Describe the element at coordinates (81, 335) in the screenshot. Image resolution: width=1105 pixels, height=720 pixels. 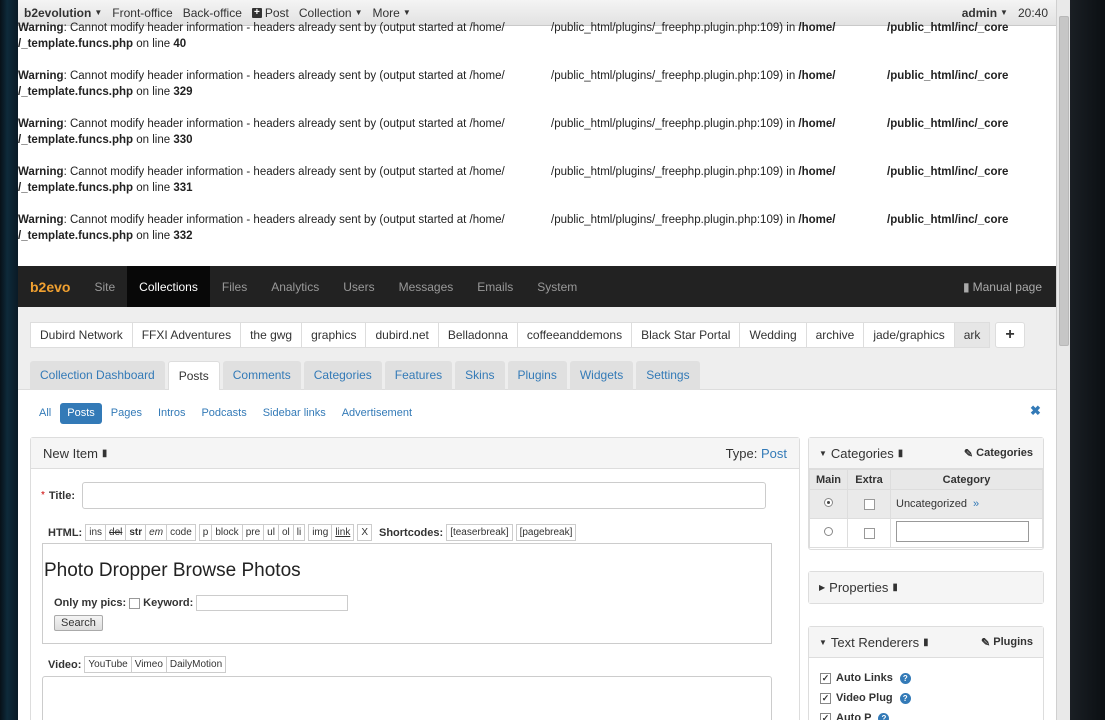
I see `collection-tab: Dubird Network` at that location.